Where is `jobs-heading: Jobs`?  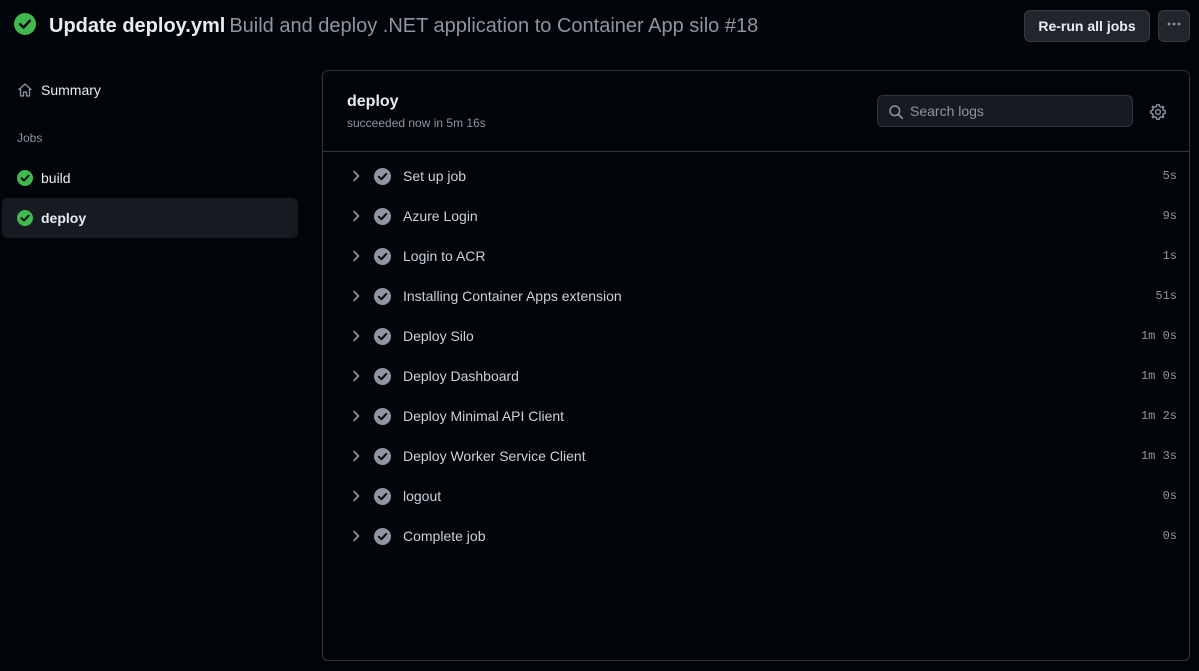 jobs-heading: Jobs is located at coordinates (30, 138).